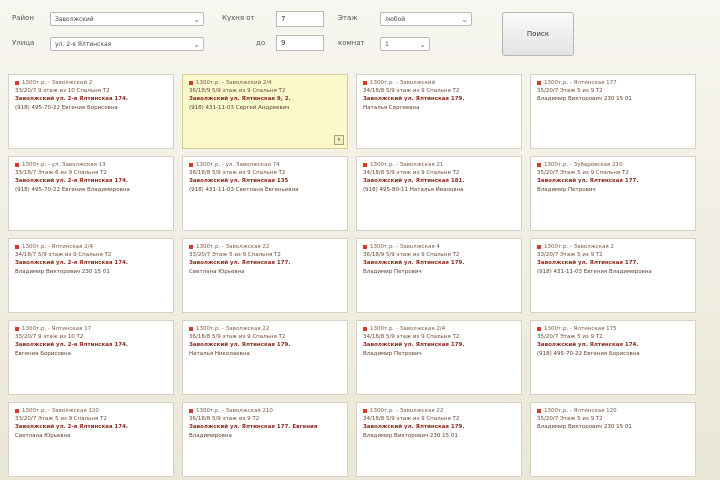 The width and height of the screenshot is (720, 480). What do you see at coordinates (265, 427) in the screenshot?
I see `listing-address: Заволжский ул. Ялтинская 177. Евгения` at bounding box center [265, 427].